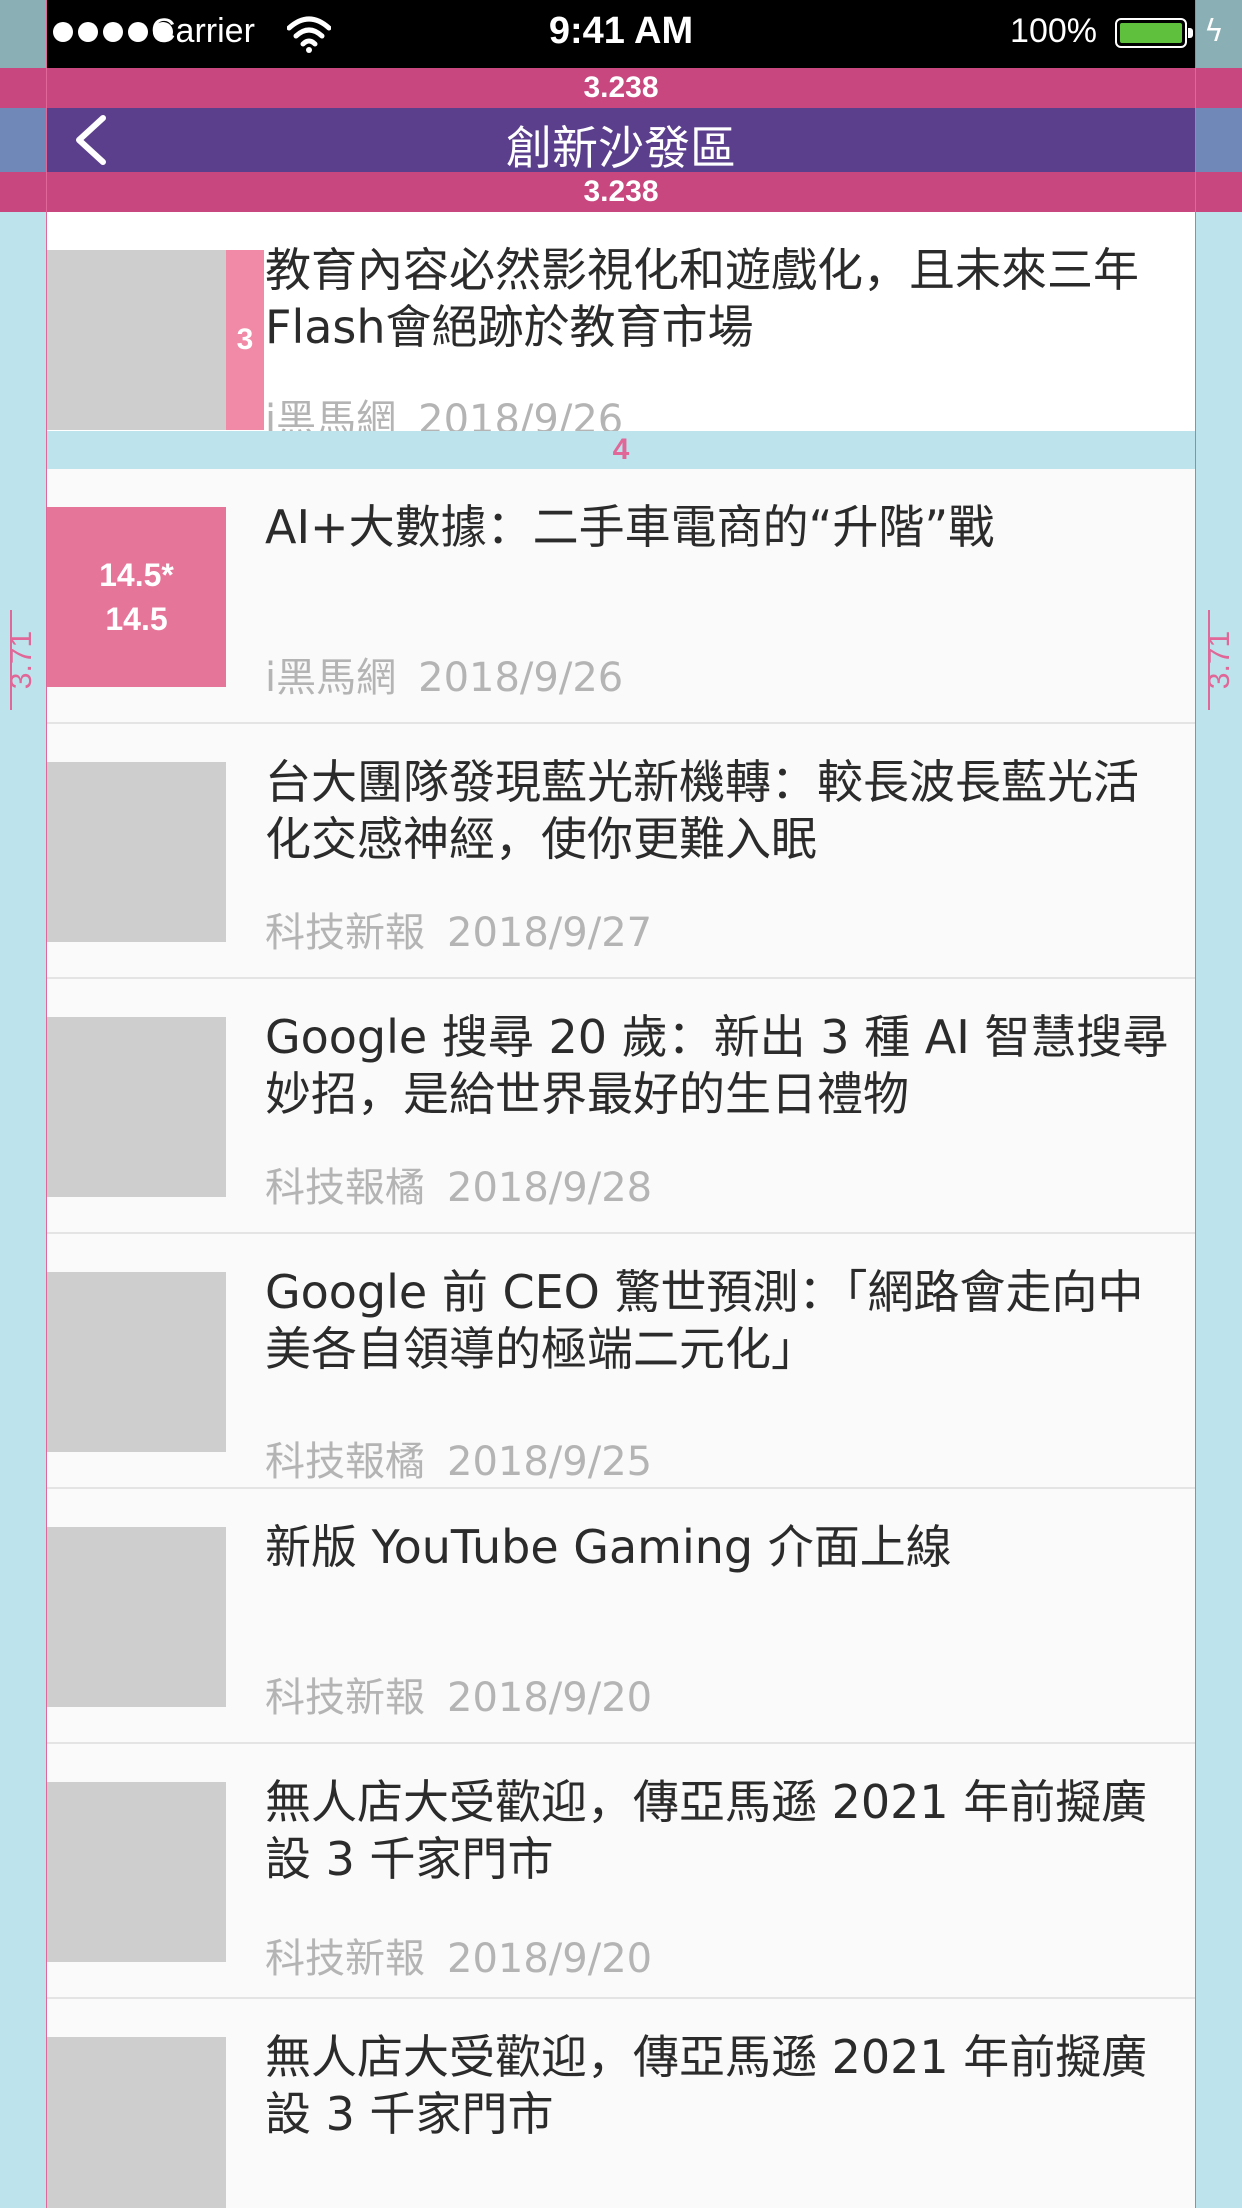  Describe the element at coordinates (136, 575) in the screenshot. I see `thumb-size-width: 14.5*` at that location.